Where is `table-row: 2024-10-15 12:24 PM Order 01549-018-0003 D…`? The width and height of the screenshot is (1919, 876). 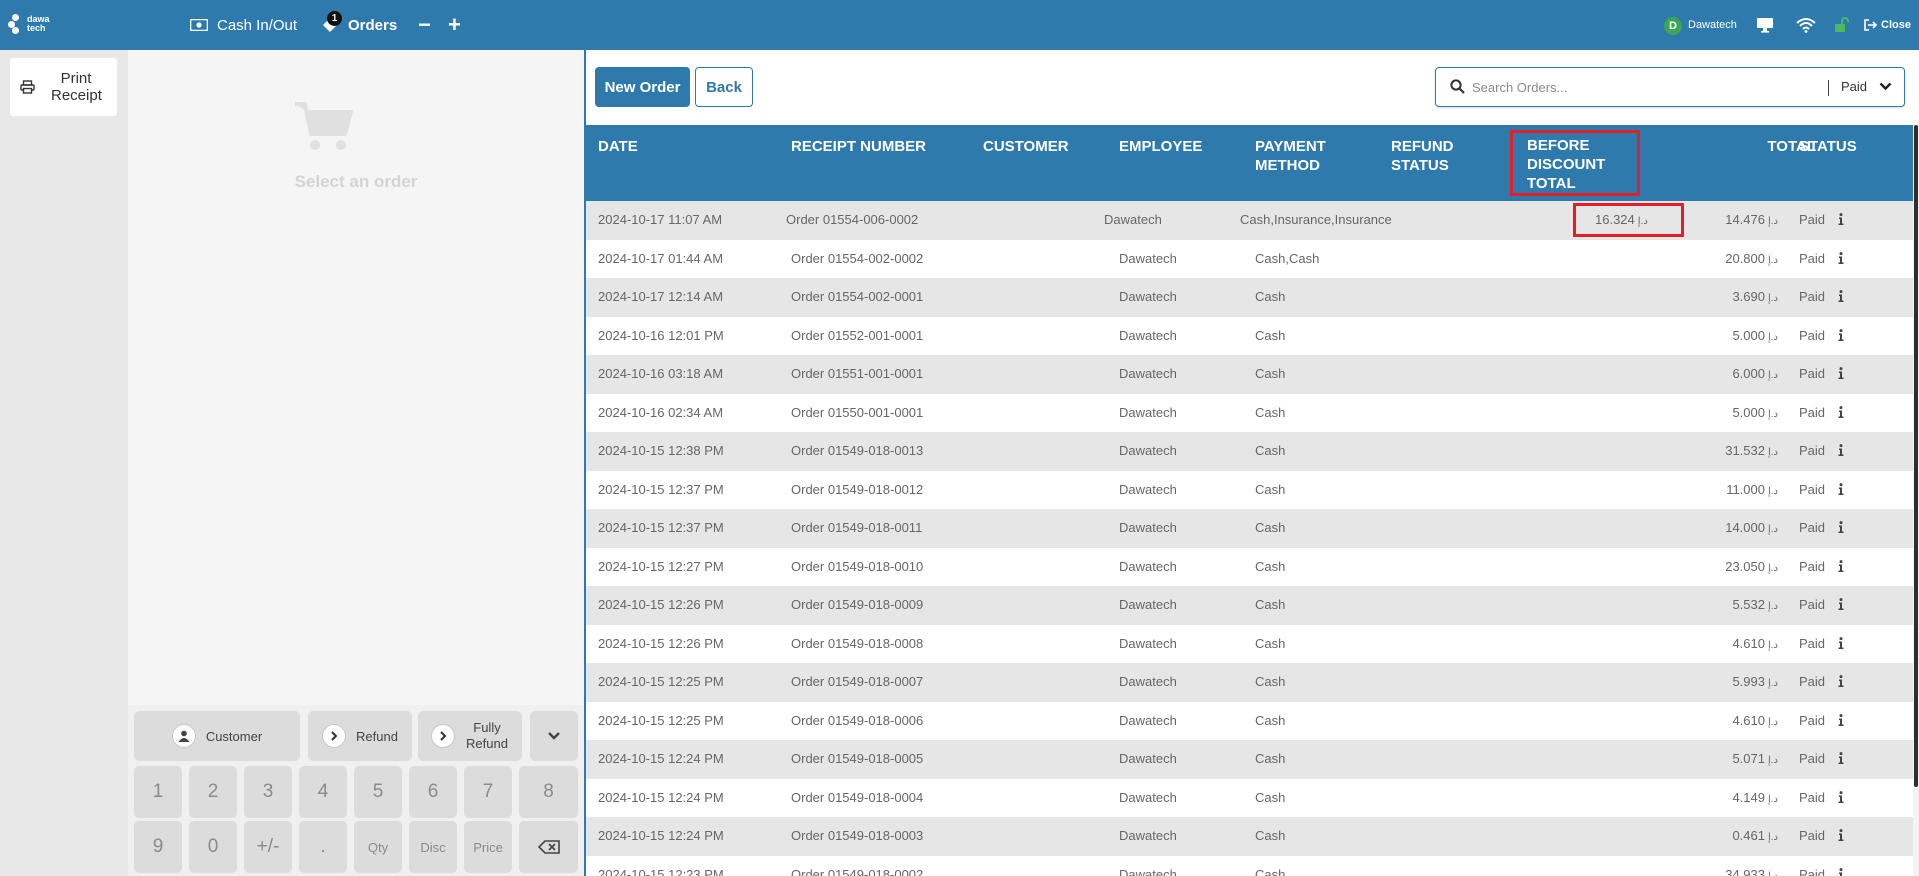
table-row: 2024-10-15 12:24 PM Order 01549-018-0003 D… is located at coordinates (1249, 836).